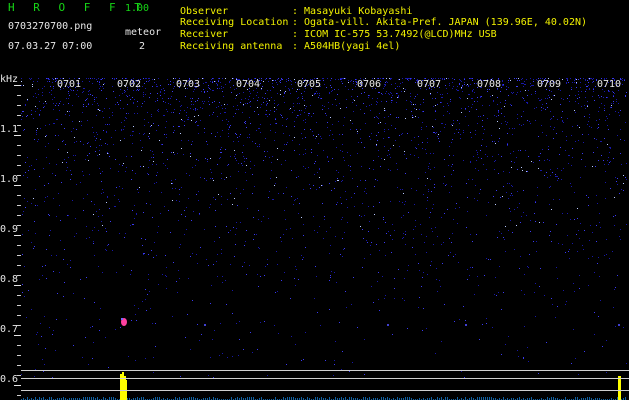 This screenshot has height=400, width=629. I want to click on receiver-value: : ICOM IC-575 53.7492(@LCD)MHz USB, so click(394, 34).